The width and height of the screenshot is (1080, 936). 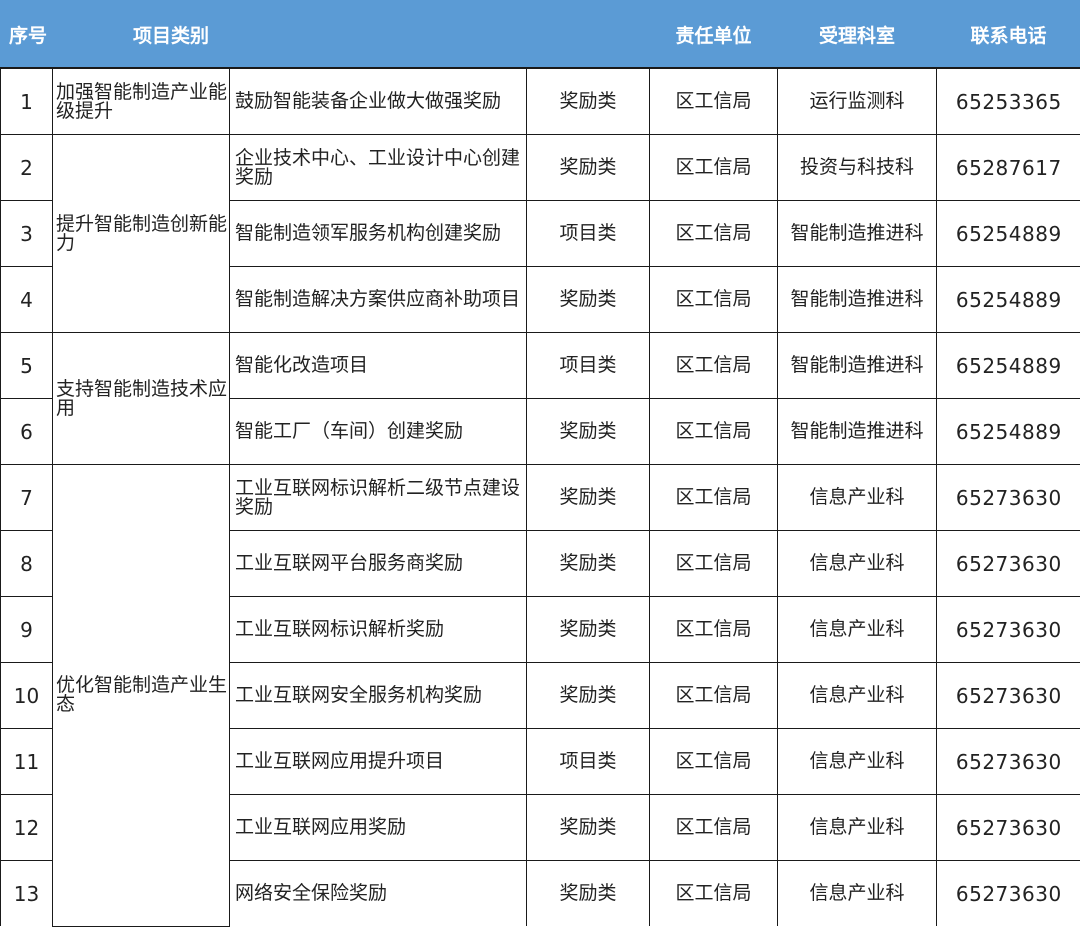 I want to click on category-cell: 优化智能制造产业生态, so click(x=141, y=695).